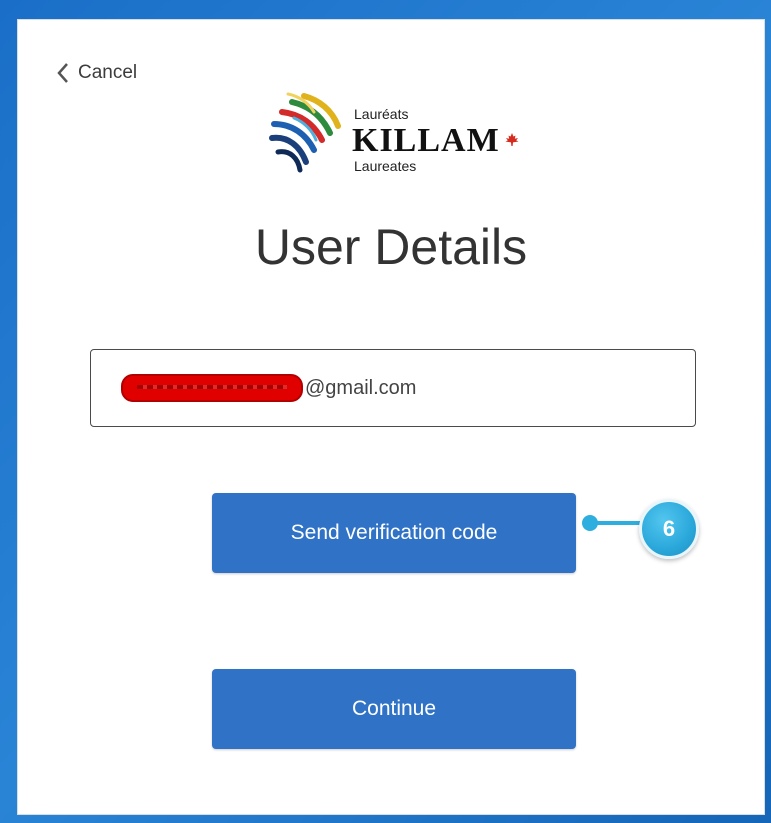 Image resolution: width=771 pixels, height=823 pixels. I want to click on step-number: 6, so click(669, 528).